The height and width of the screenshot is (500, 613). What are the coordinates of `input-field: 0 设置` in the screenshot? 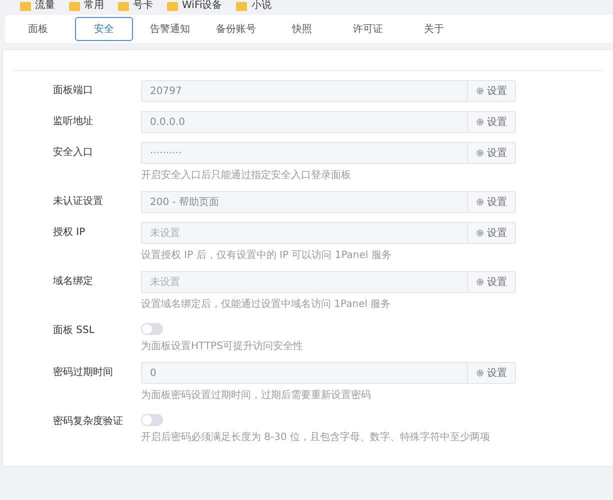 It's located at (328, 373).